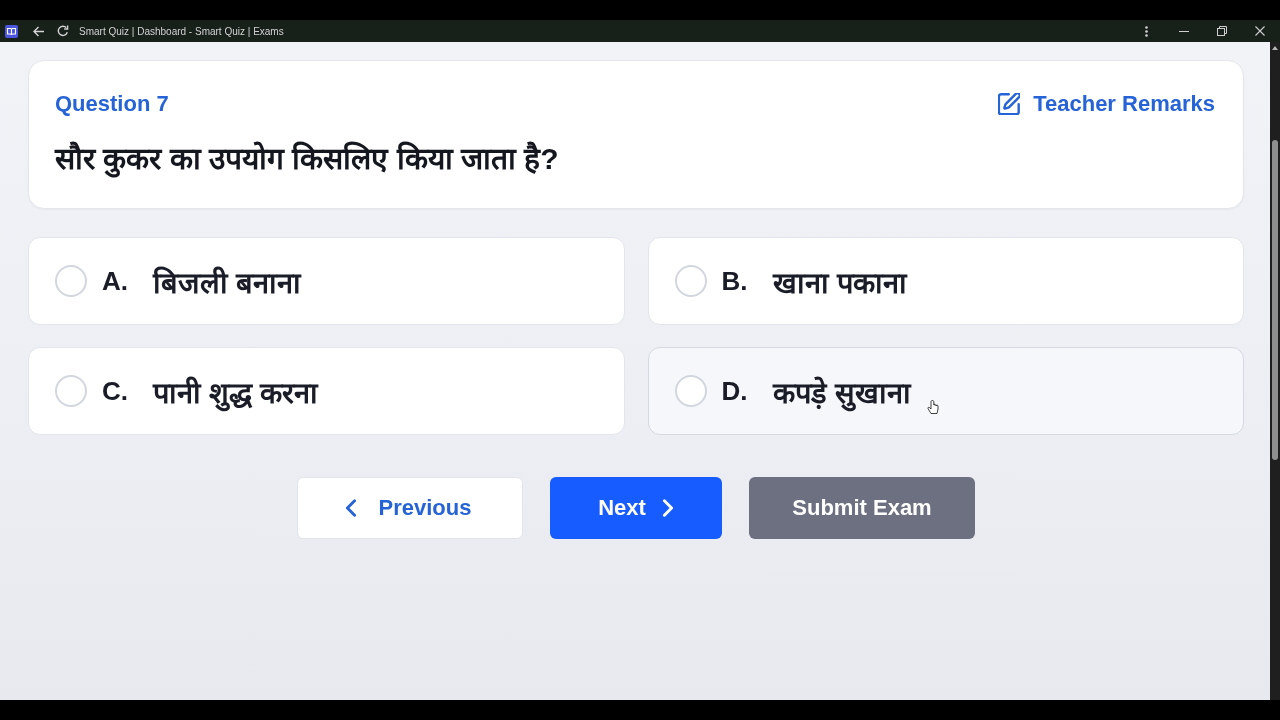 This screenshot has width=1280, height=720. Describe the element at coordinates (11, 31) in the screenshot. I see `book-icon` at that location.